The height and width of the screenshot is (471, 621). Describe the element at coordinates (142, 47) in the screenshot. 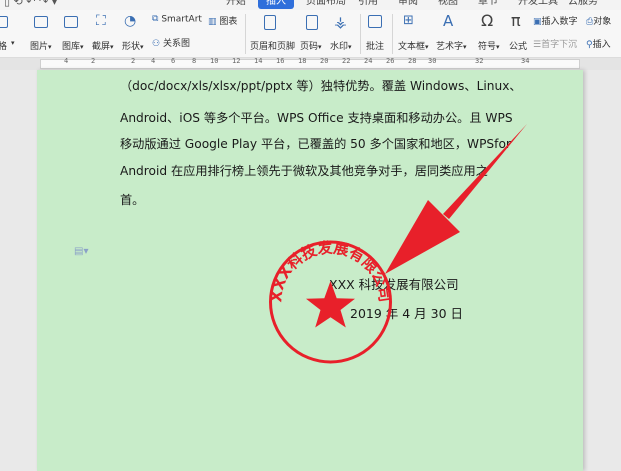

I see `shape-dropdown-icon: ▾` at that location.